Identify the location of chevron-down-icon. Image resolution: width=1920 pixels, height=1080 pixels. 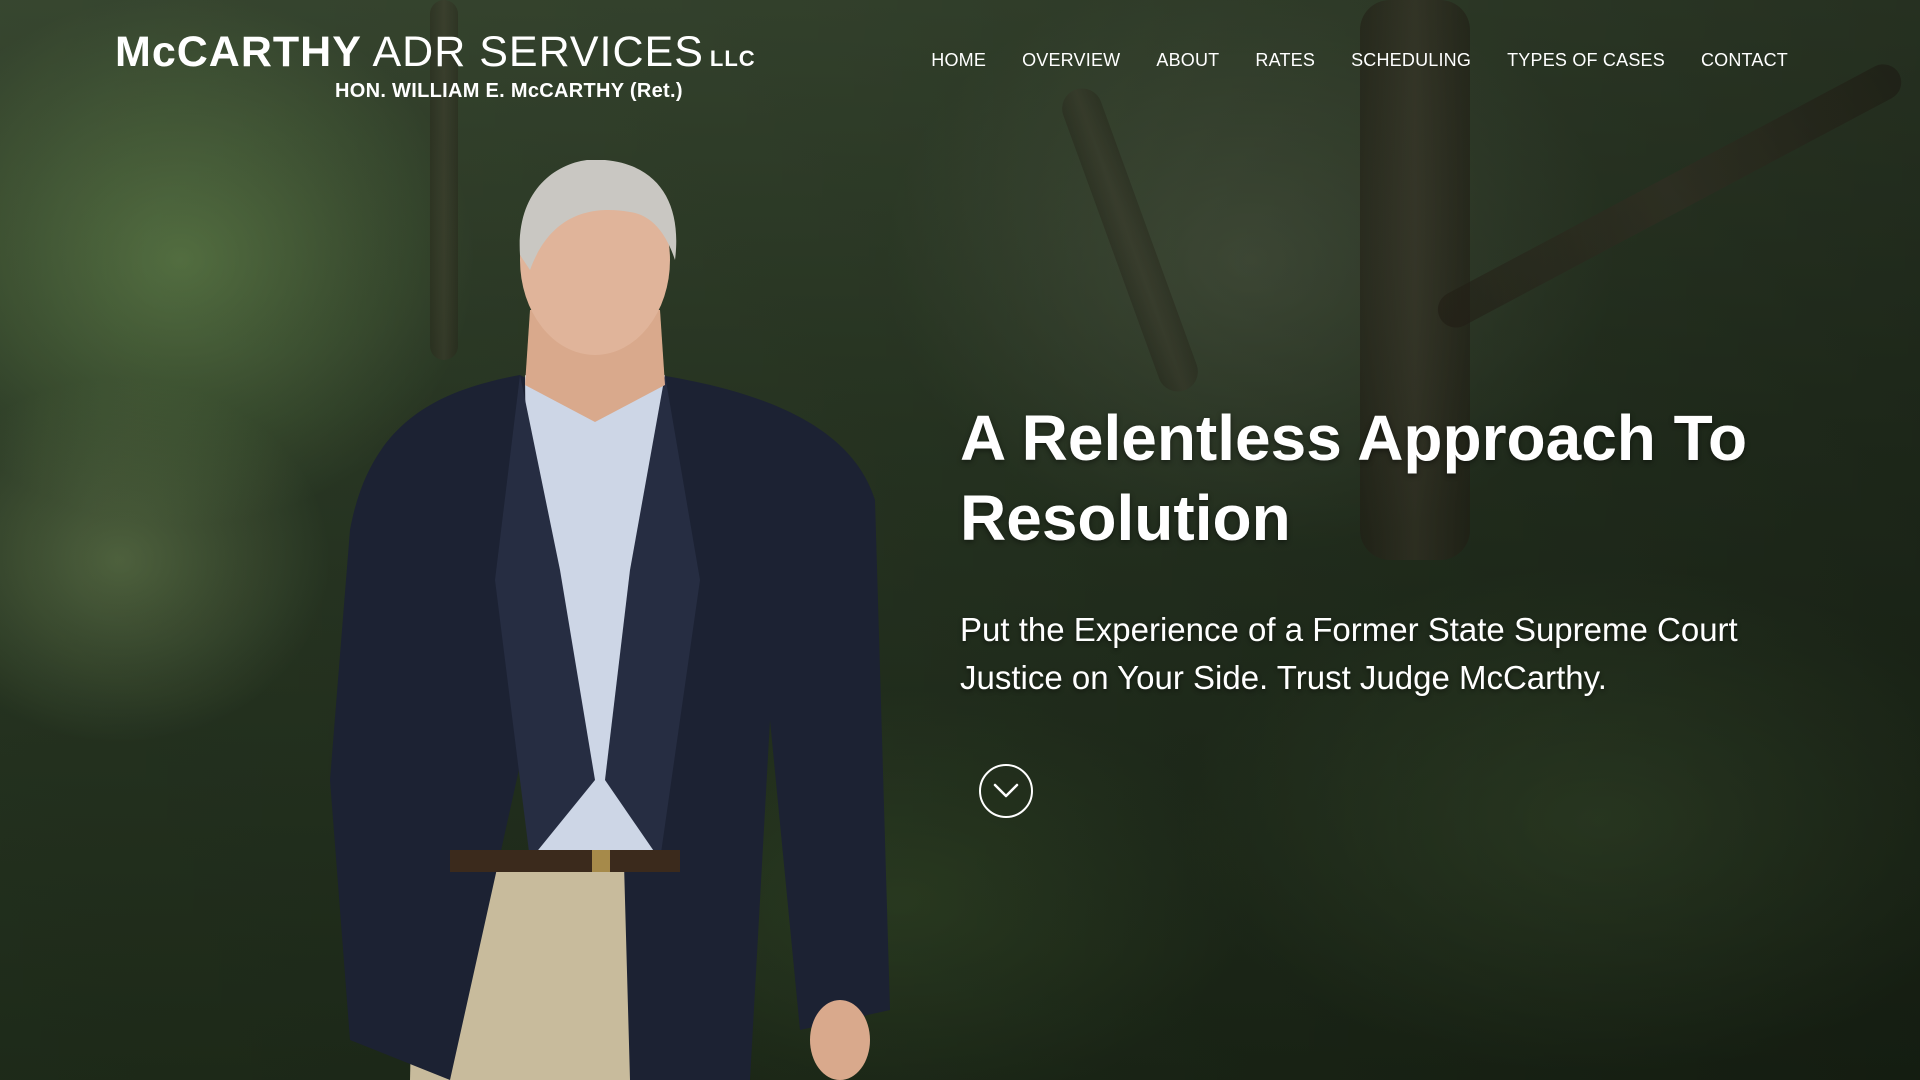
(1006, 790).